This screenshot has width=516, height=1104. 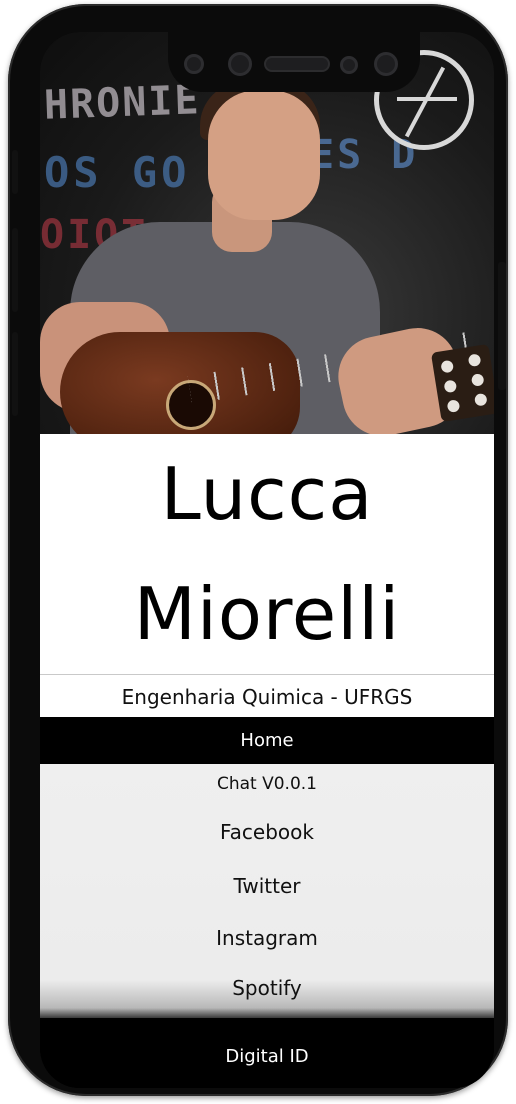 What do you see at coordinates (267, 938) in the screenshot?
I see `menu-item-instagram: Instagram` at bounding box center [267, 938].